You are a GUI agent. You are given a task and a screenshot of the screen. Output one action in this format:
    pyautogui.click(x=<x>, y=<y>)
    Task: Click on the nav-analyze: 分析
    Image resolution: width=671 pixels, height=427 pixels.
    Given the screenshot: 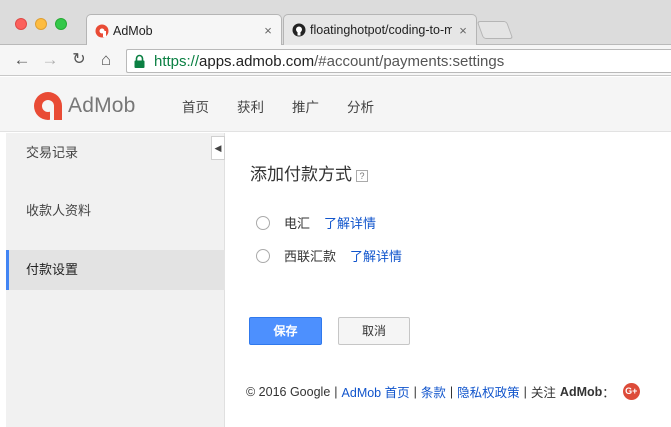 What is the action you would take?
    pyautogui.click(x=360, y=106)
    